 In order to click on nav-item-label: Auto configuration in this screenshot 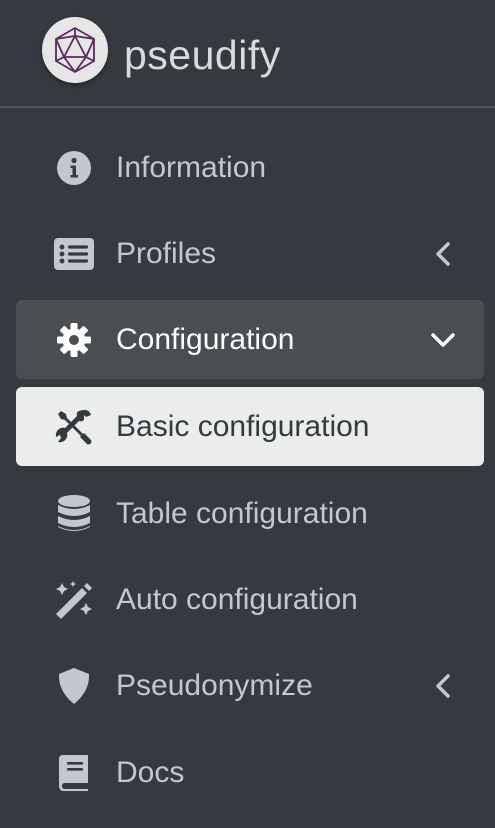, I will do `click(237, 599)`.